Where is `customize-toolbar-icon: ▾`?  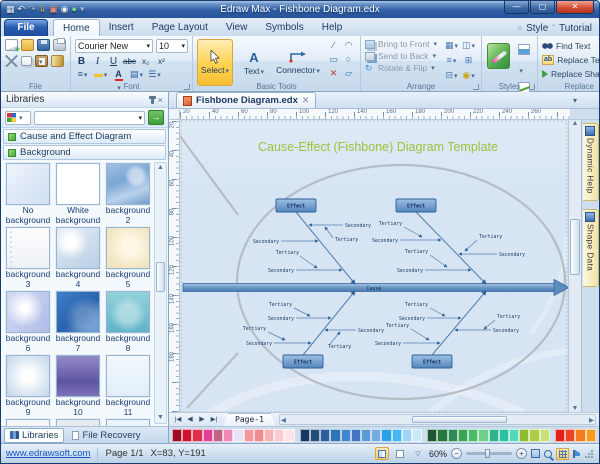
customize-toolbar-icon: ▾ is located at coordinates (82, 9).